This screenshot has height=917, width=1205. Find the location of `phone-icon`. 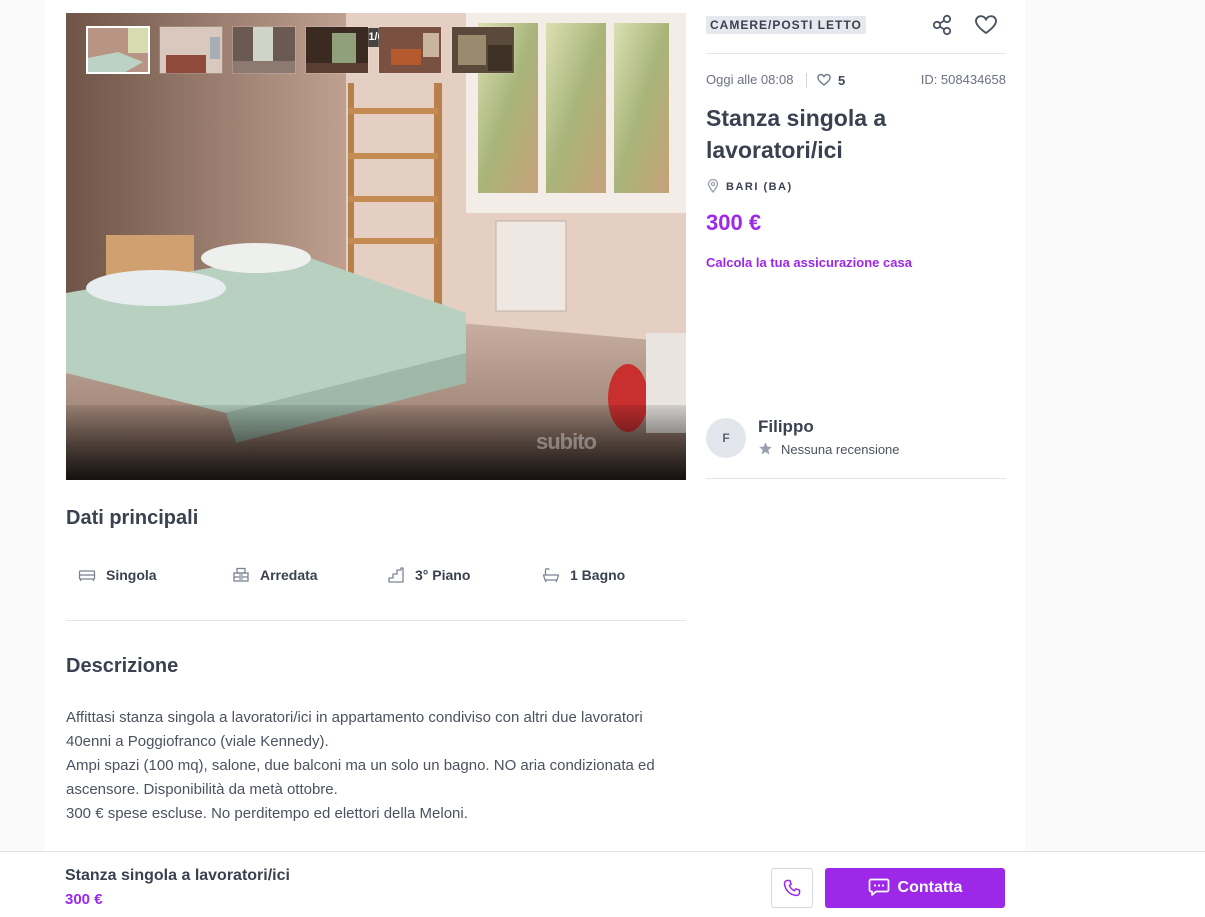

phone-icon is located at coordinates (792, 888).